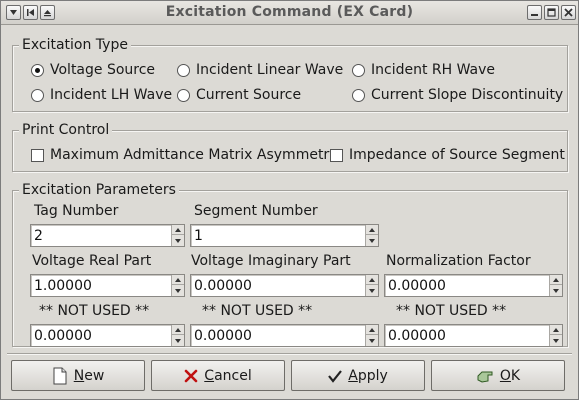 The height and width of the screenshot is (400, 579). What do you see at coordinates (368, 375) in the screenshot?
I see `apply-button-label: Apply` at bounding box center [368, 375].